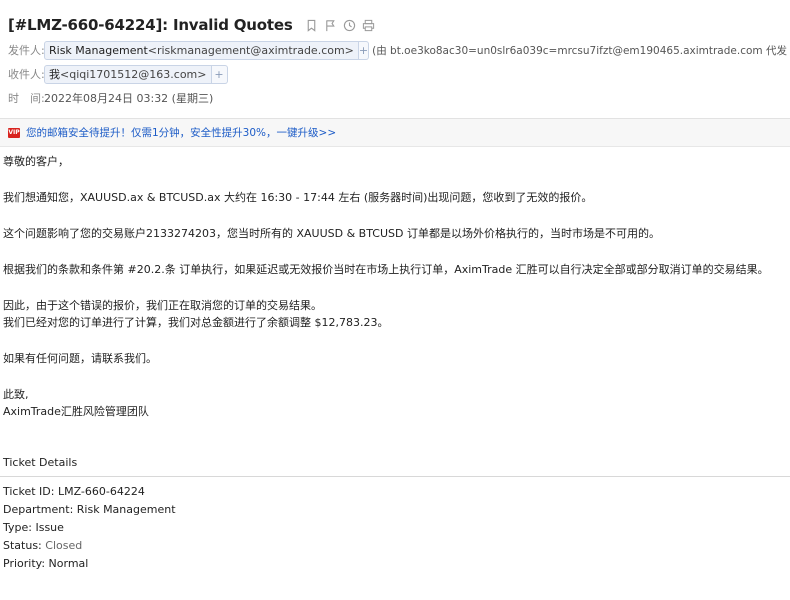  I want to click on signature-team: AximTrade汇胜风险管理团队, so click(76, 411).